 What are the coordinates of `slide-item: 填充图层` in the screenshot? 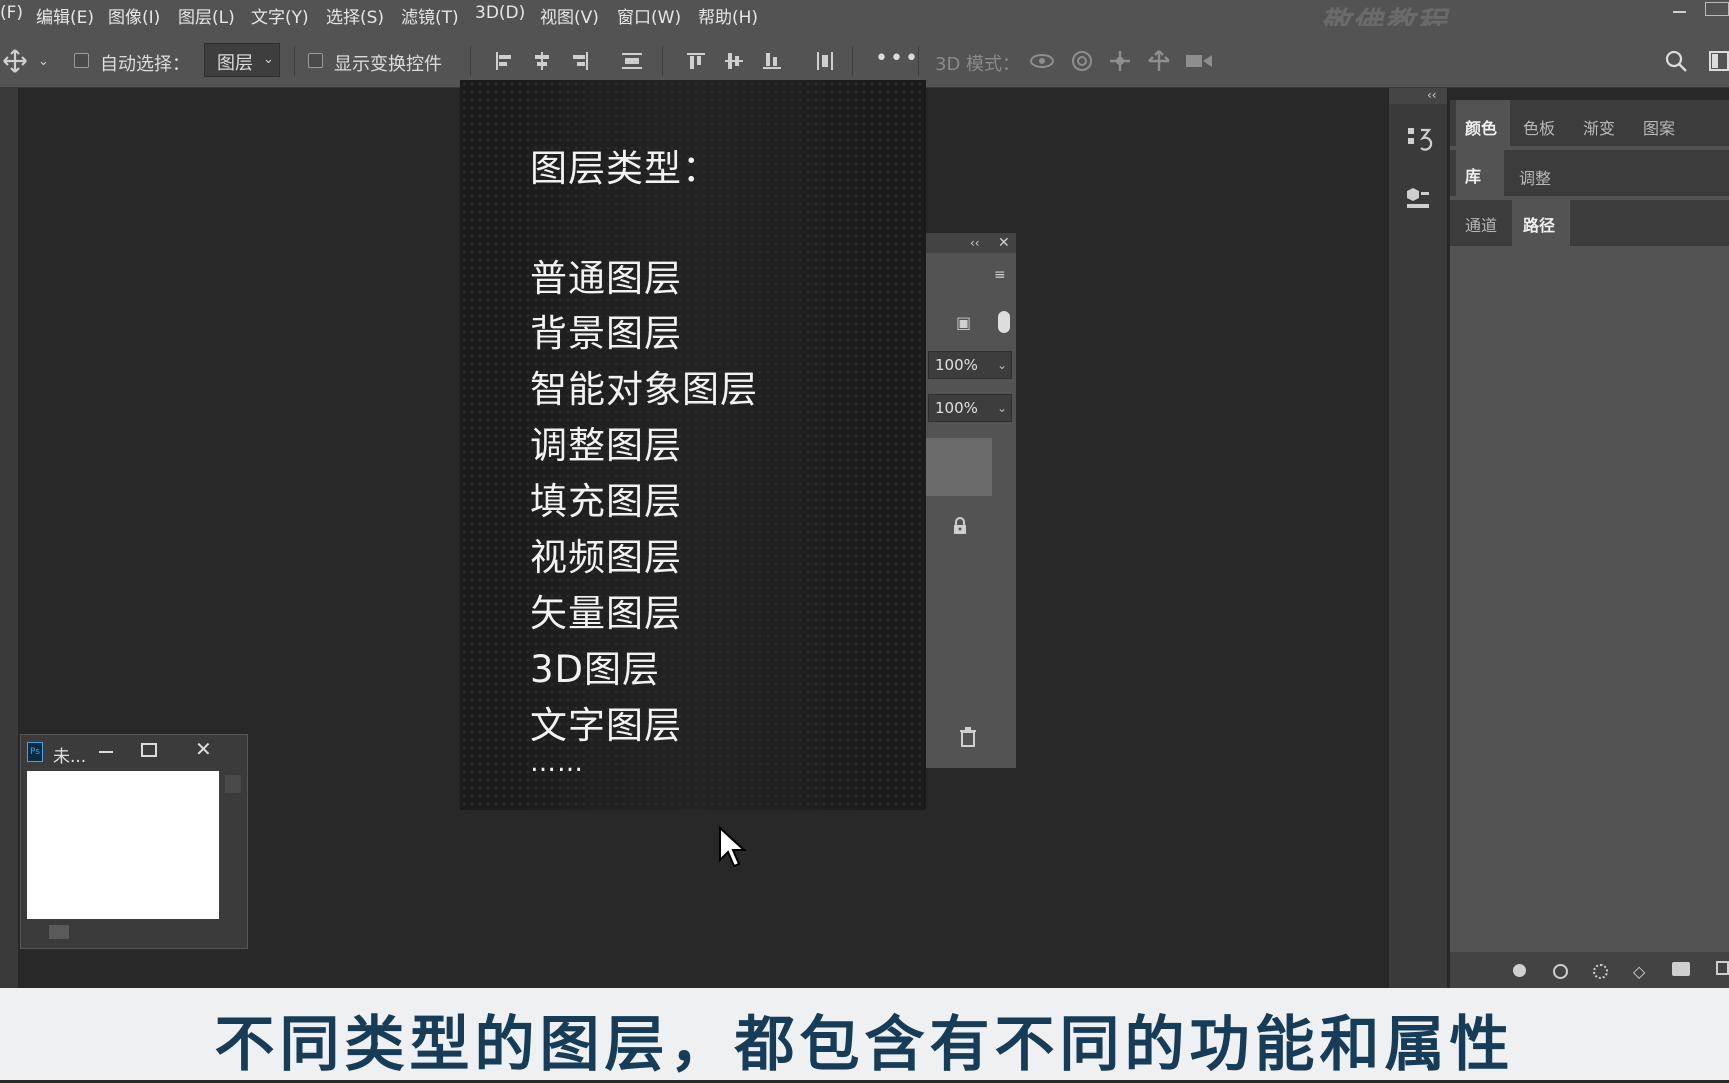 It's located at (606, 501).